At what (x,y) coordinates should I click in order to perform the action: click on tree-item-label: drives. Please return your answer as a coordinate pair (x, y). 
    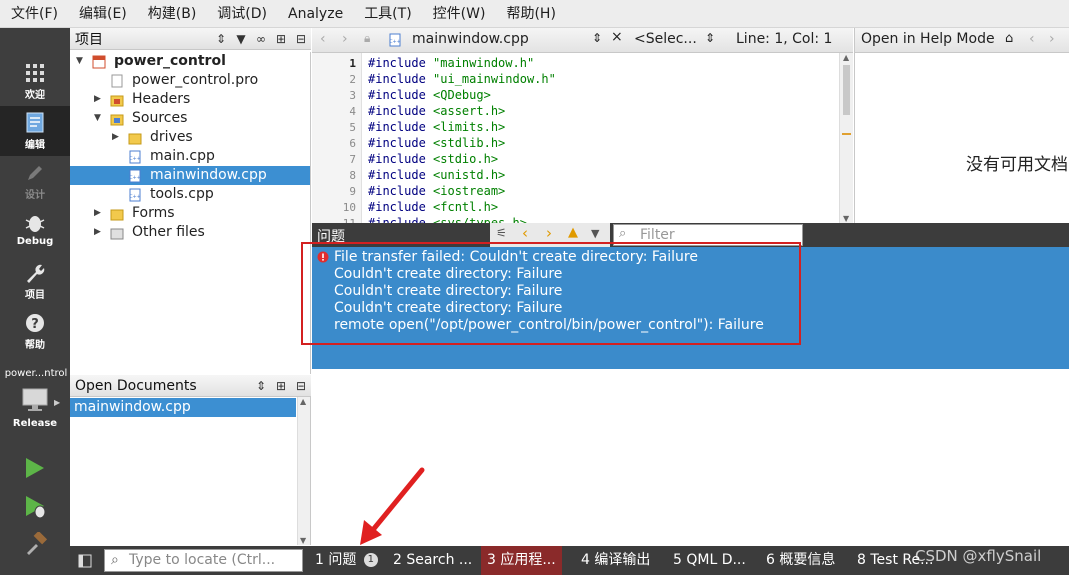
    Looking at the image, I should click on (171, 137).